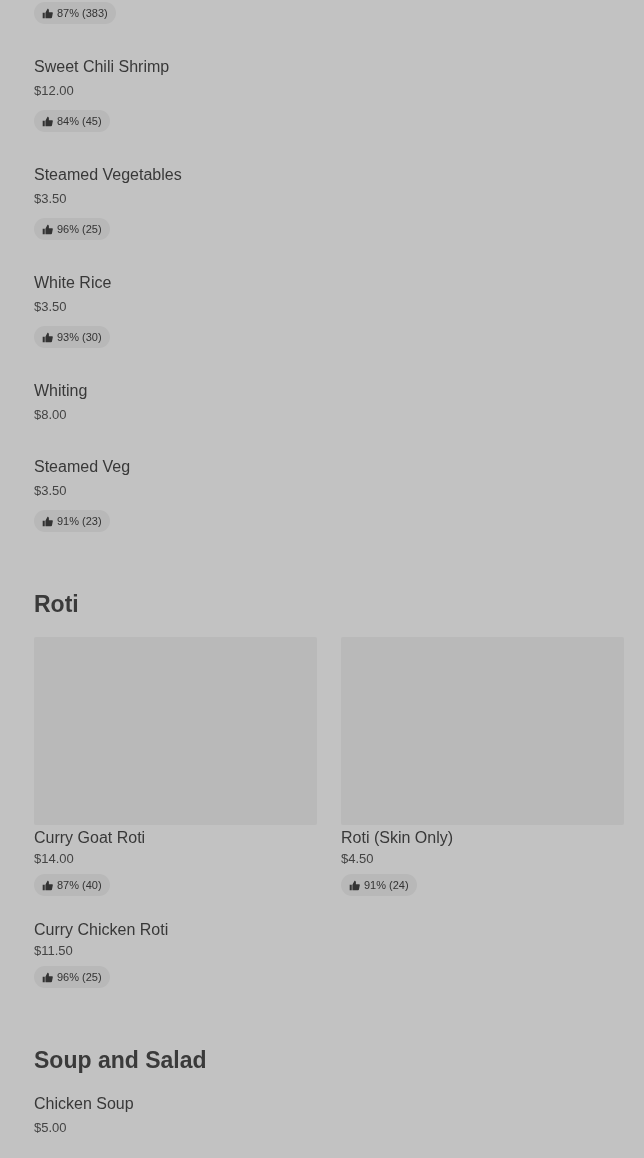 The image size is (644, 1158). I want to click on dish-price: $12.00, so click(54, 91).